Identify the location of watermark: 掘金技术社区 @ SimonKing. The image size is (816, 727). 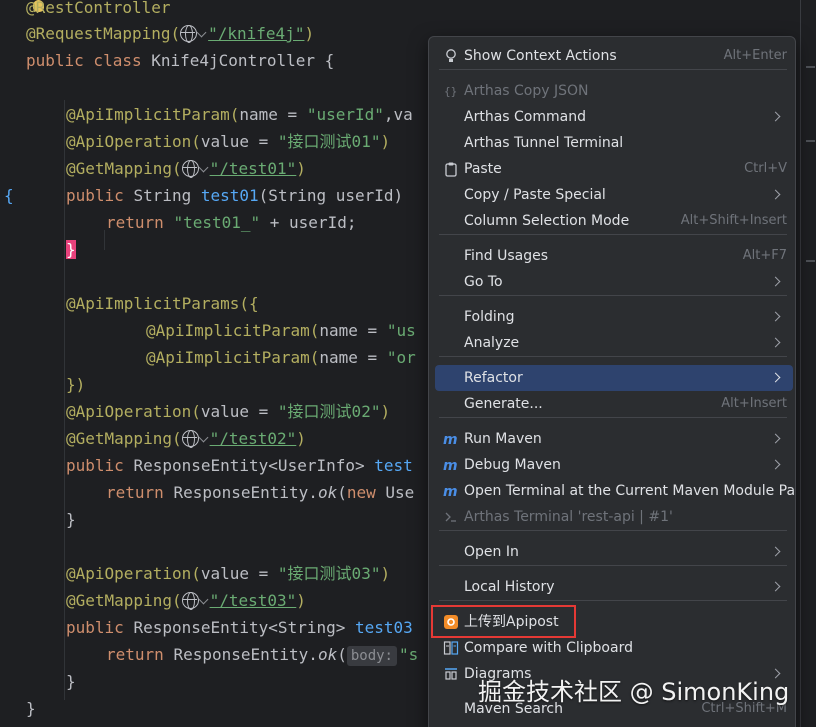
(634, 692).